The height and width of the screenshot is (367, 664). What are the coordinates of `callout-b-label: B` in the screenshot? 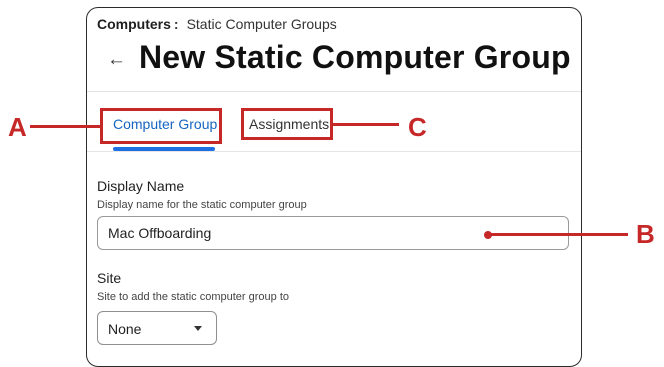 It's located at (645, 234).